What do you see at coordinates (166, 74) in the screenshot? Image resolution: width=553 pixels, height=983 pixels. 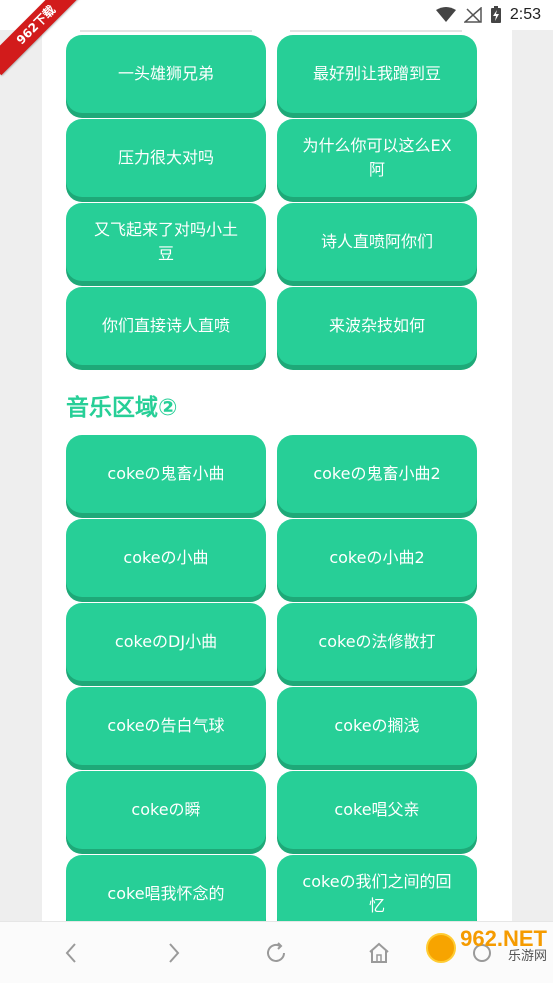 I see `sound-button: 一头雄狮兄弟` at bounding box center [166, 74].